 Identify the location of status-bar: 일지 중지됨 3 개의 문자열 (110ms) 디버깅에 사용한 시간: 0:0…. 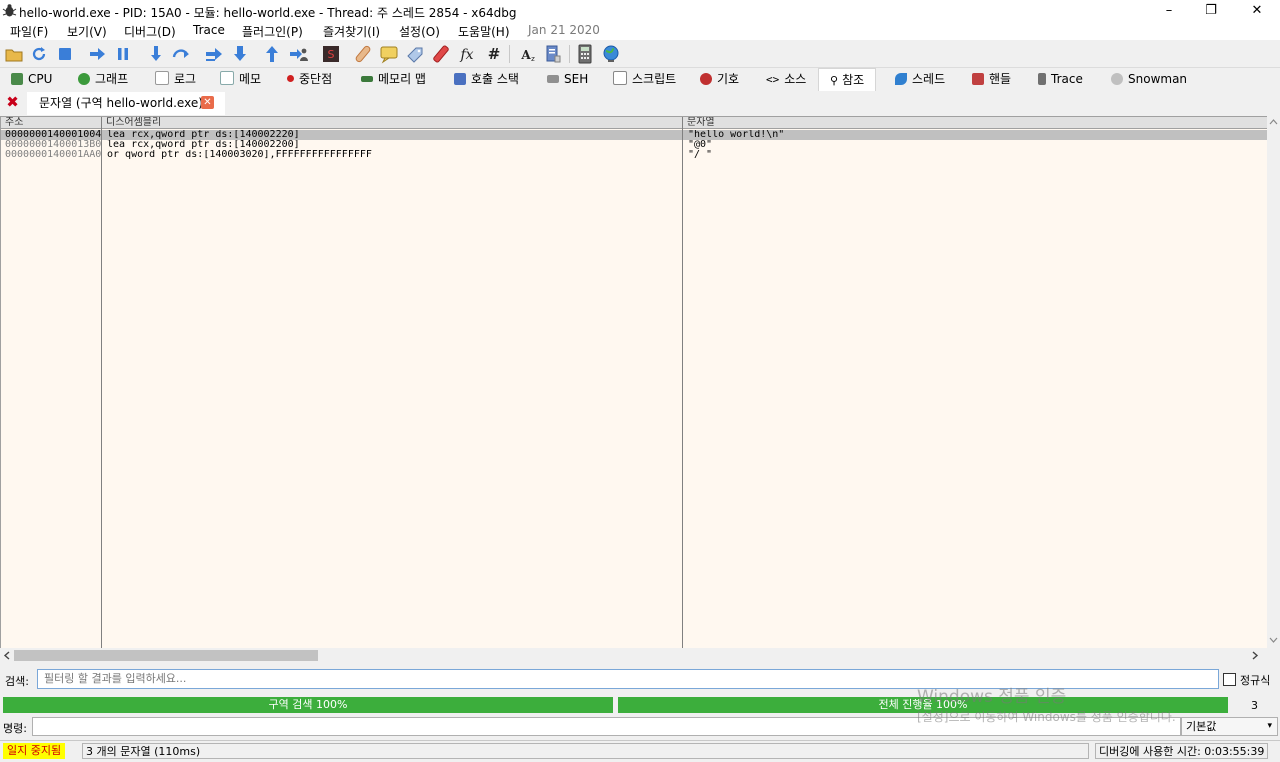
(640, 751).